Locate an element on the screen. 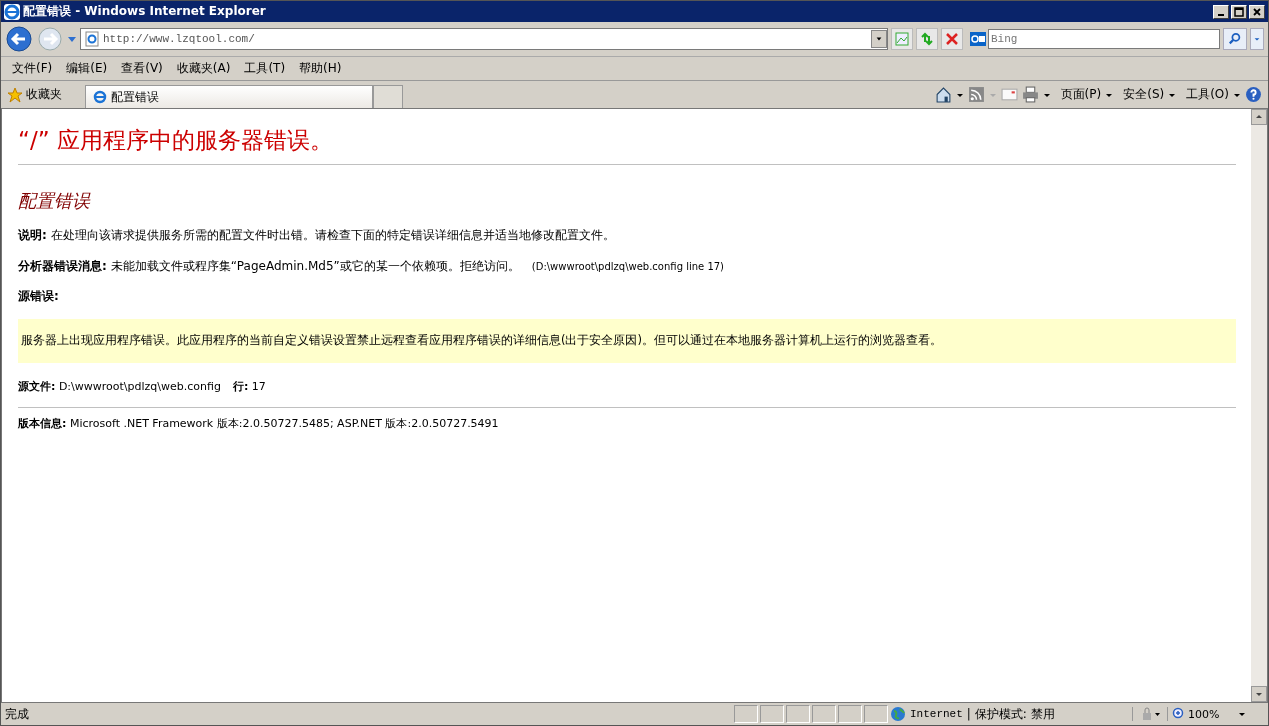 This screenshot has width=1269, height=726. scroll-up-button is located at coordinates (1259, 117).